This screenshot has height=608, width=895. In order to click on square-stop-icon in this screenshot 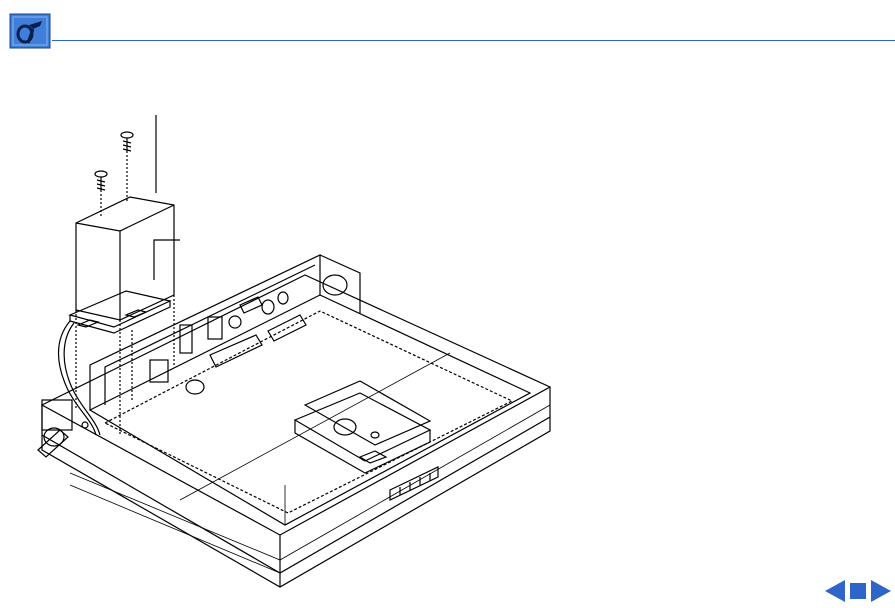, I will do `click(858, 593)`.